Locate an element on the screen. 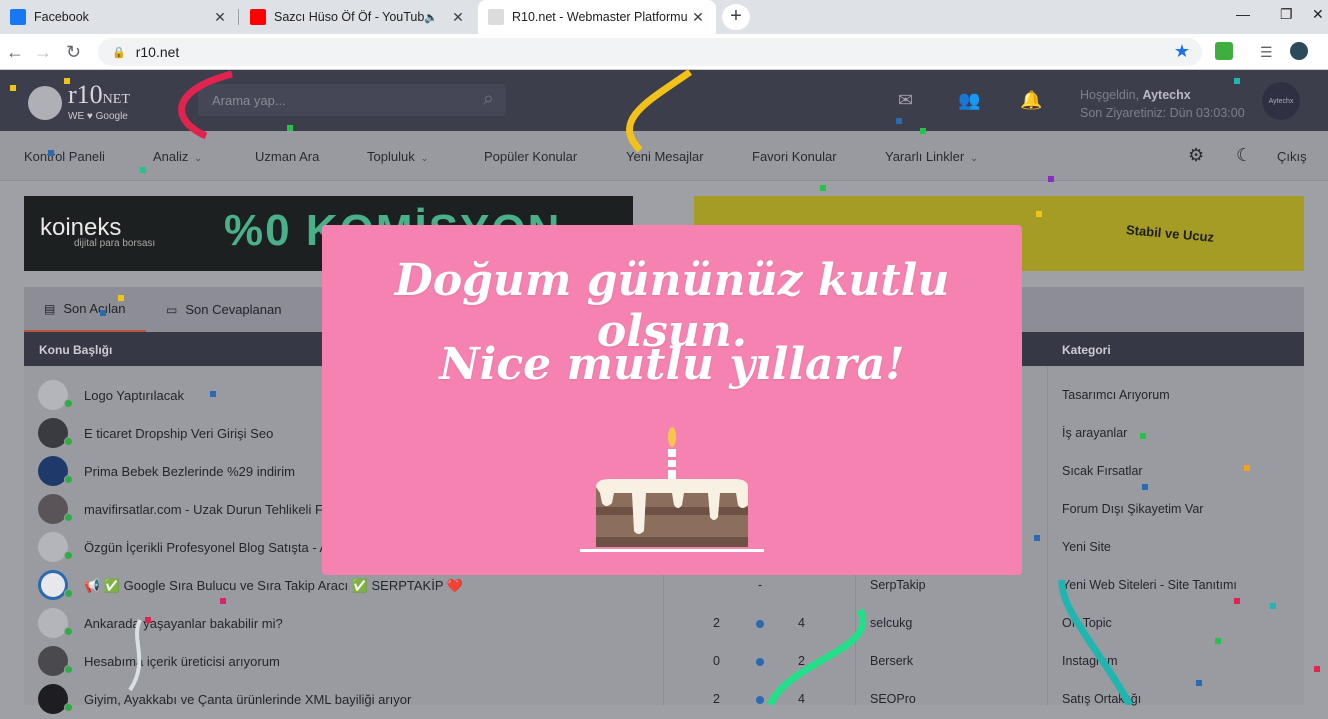 This screenshot has width=1328, height=719. row-category: Sıcak Fırsatlar is located at coordinates (1102, 471).